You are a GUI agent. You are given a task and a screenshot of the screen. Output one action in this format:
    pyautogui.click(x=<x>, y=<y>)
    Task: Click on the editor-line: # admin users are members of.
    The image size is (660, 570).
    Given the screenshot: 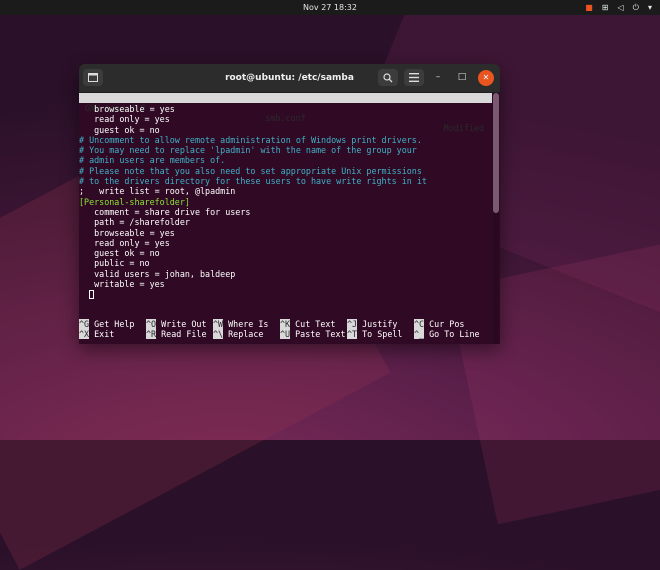 What is the action you would take?
    pyautogui.click(x=285, y=160)
    